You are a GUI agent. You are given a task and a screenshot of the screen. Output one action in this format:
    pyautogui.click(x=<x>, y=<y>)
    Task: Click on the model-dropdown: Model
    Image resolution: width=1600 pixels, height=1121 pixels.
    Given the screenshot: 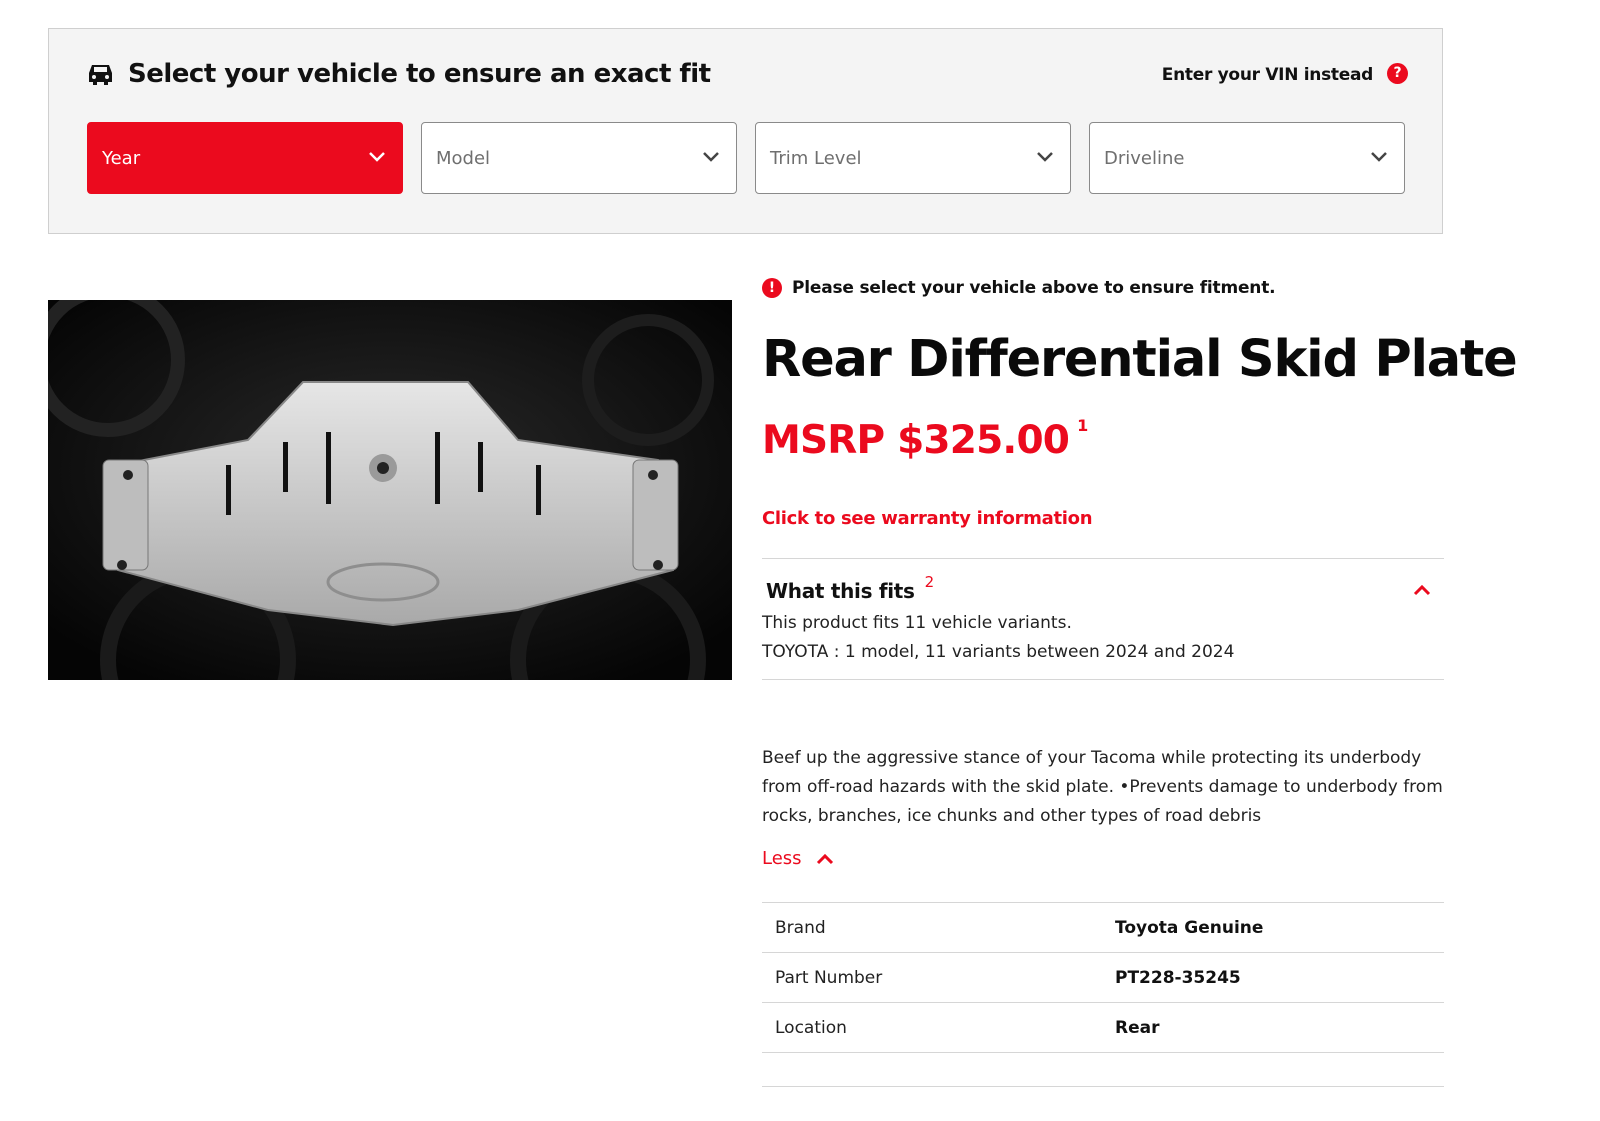 What is the action you would take?
    pyautogui.click(x=579, y=158)
    